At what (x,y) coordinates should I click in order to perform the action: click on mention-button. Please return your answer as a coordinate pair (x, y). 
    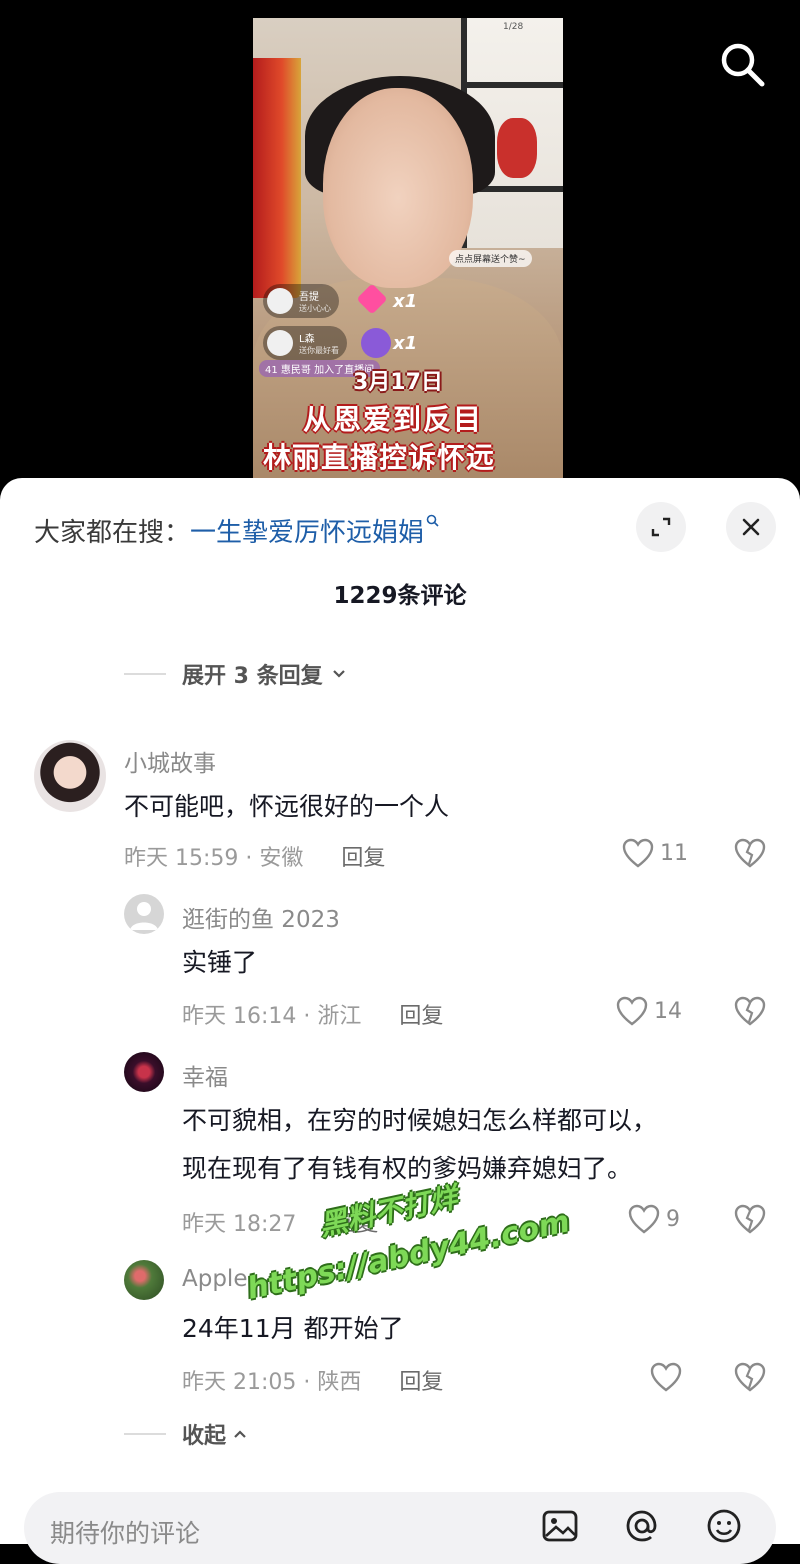
    Looking at the image, I should click on (642, 1526).